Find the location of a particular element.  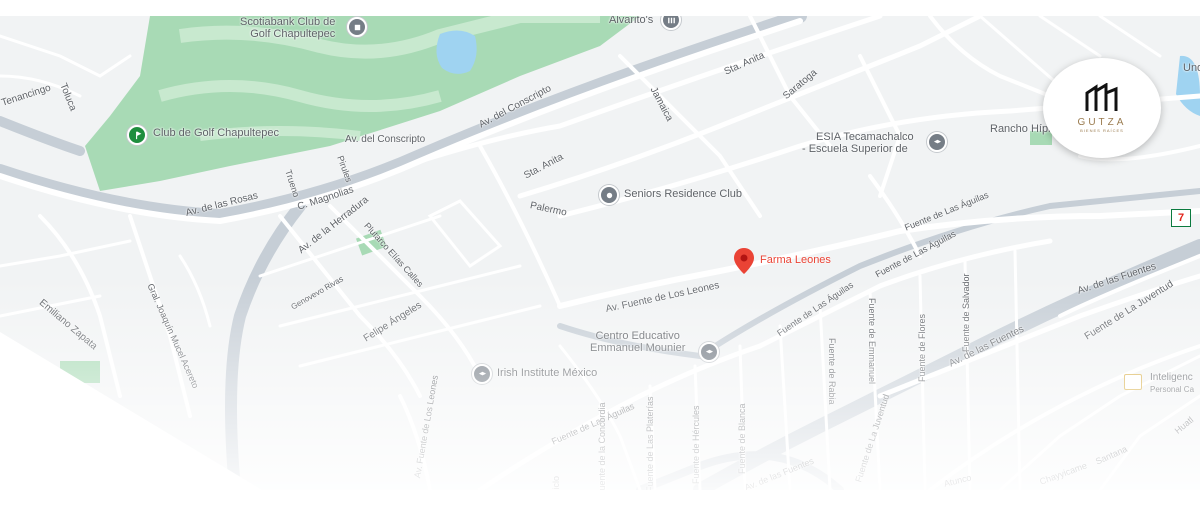

scotiabank-pin-icon is located at coordinates (357, 27).